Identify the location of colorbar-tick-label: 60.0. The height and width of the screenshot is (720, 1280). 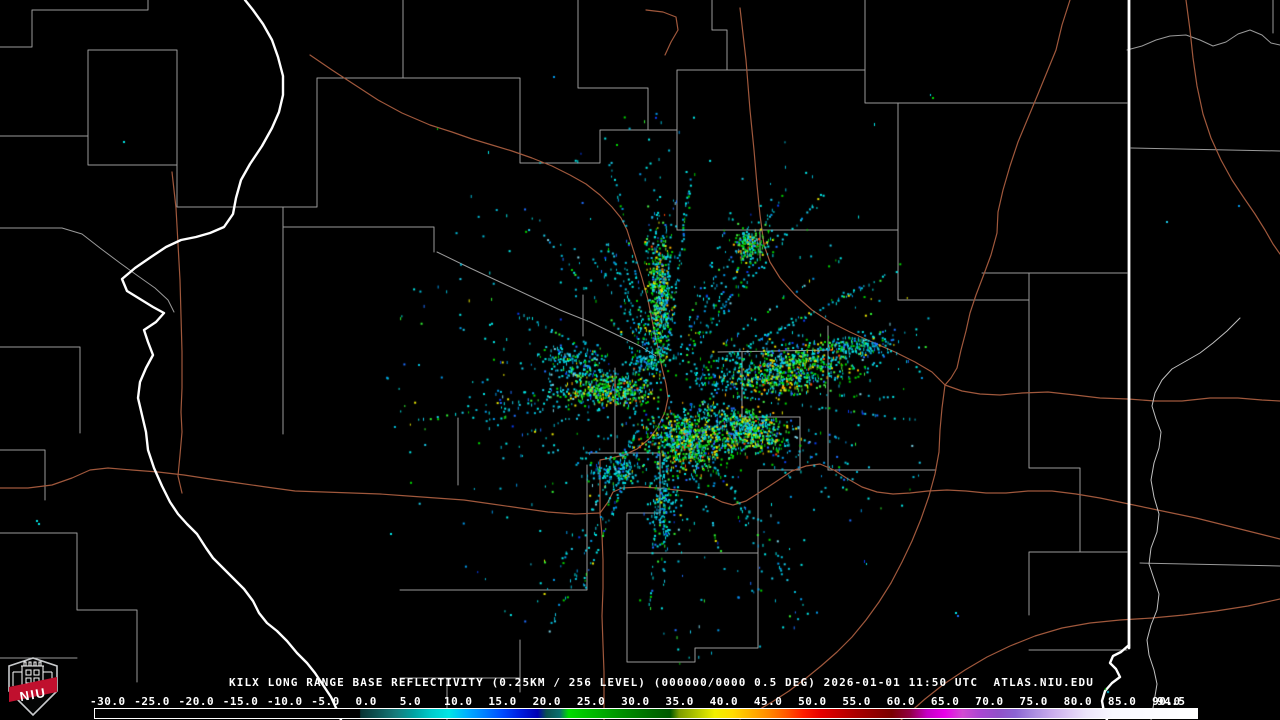
(901, 701).